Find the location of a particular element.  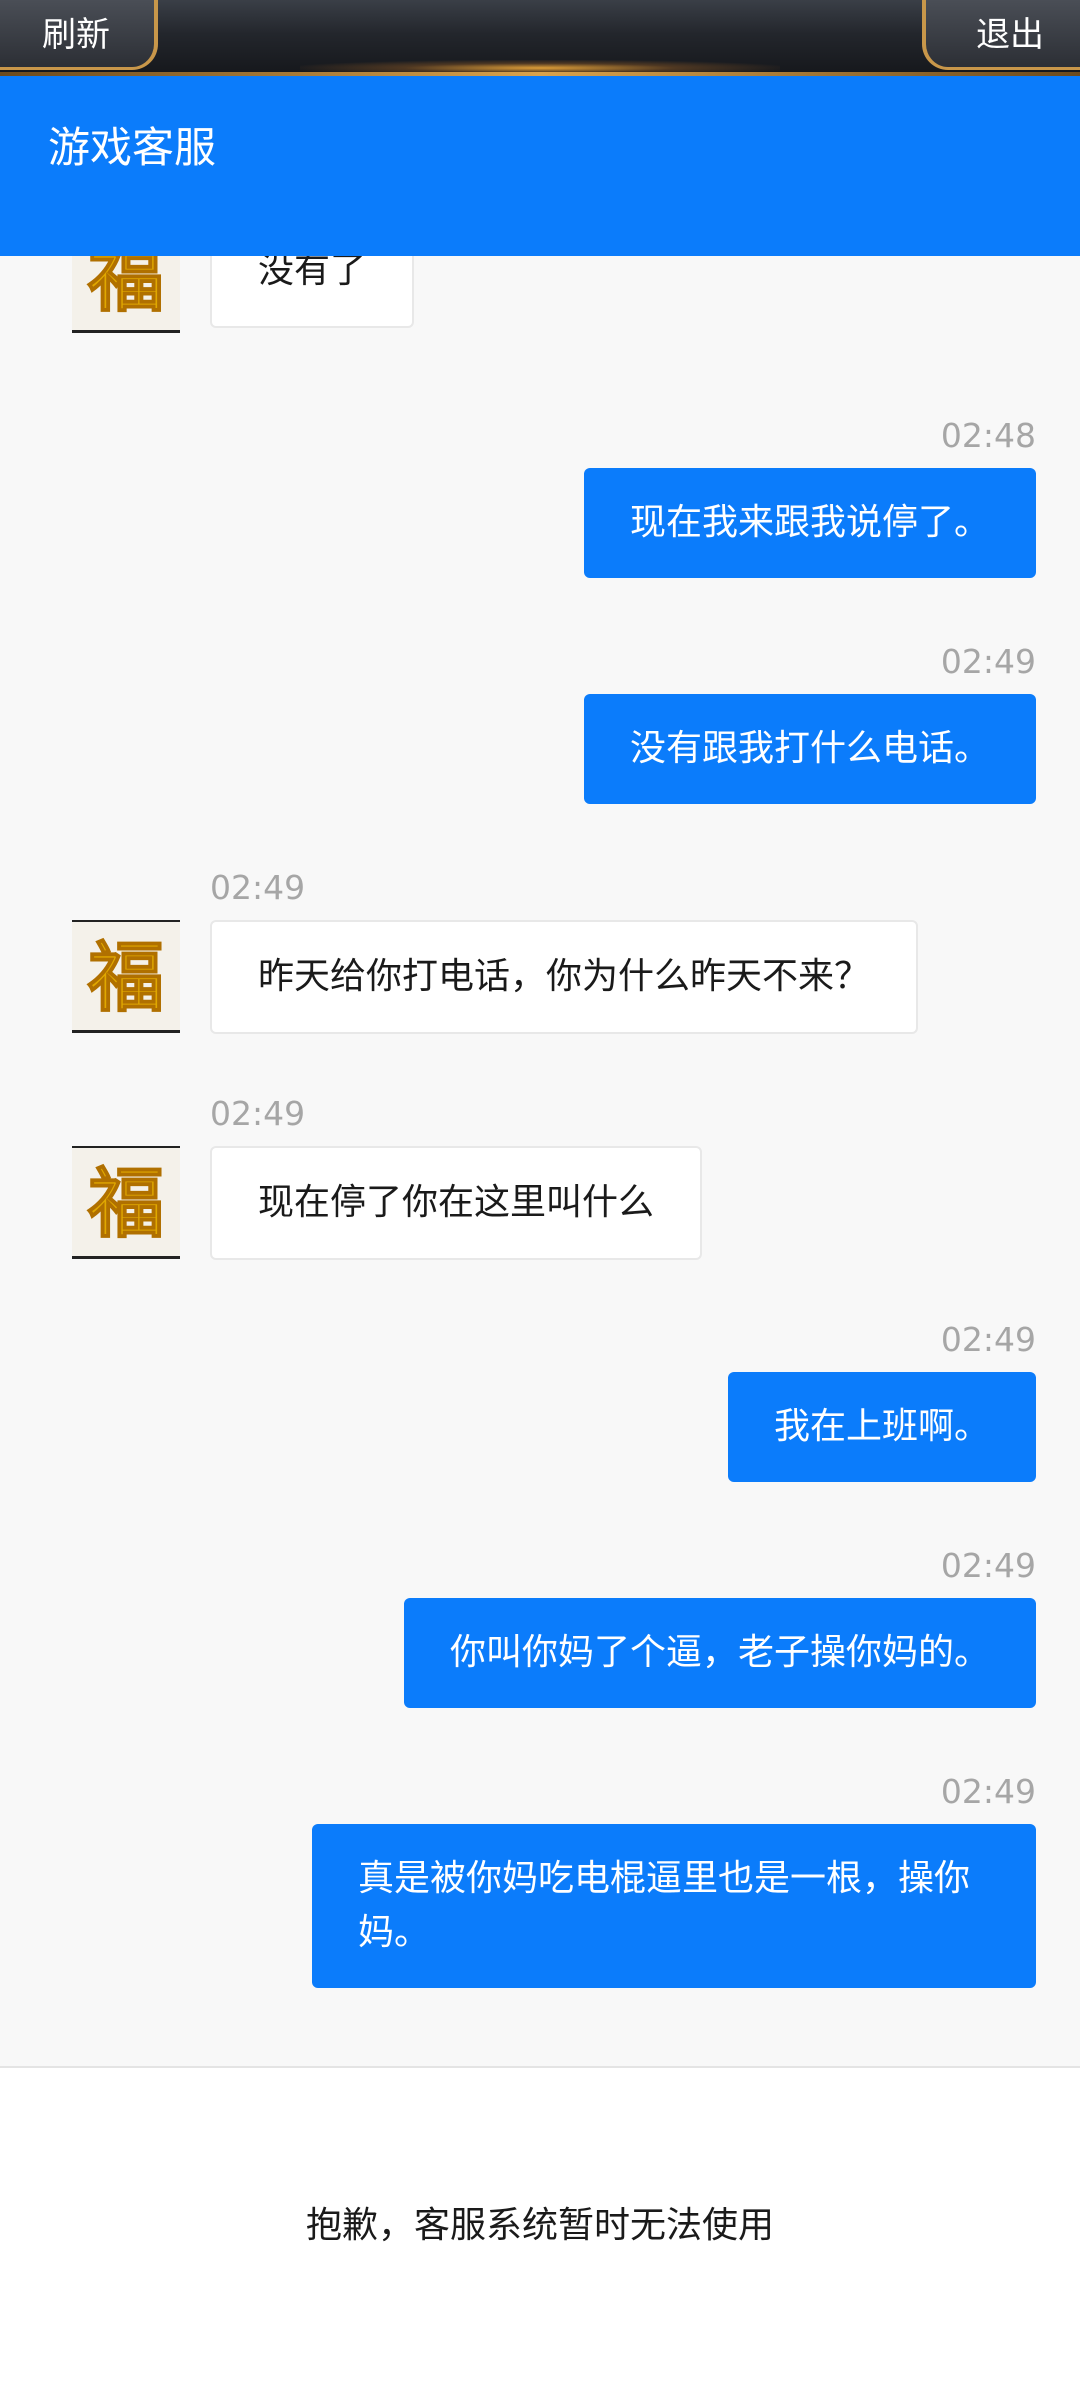

chat-footer: 抱歉，客服系统暂时无法使用 is located at coordinates (540, 2233).